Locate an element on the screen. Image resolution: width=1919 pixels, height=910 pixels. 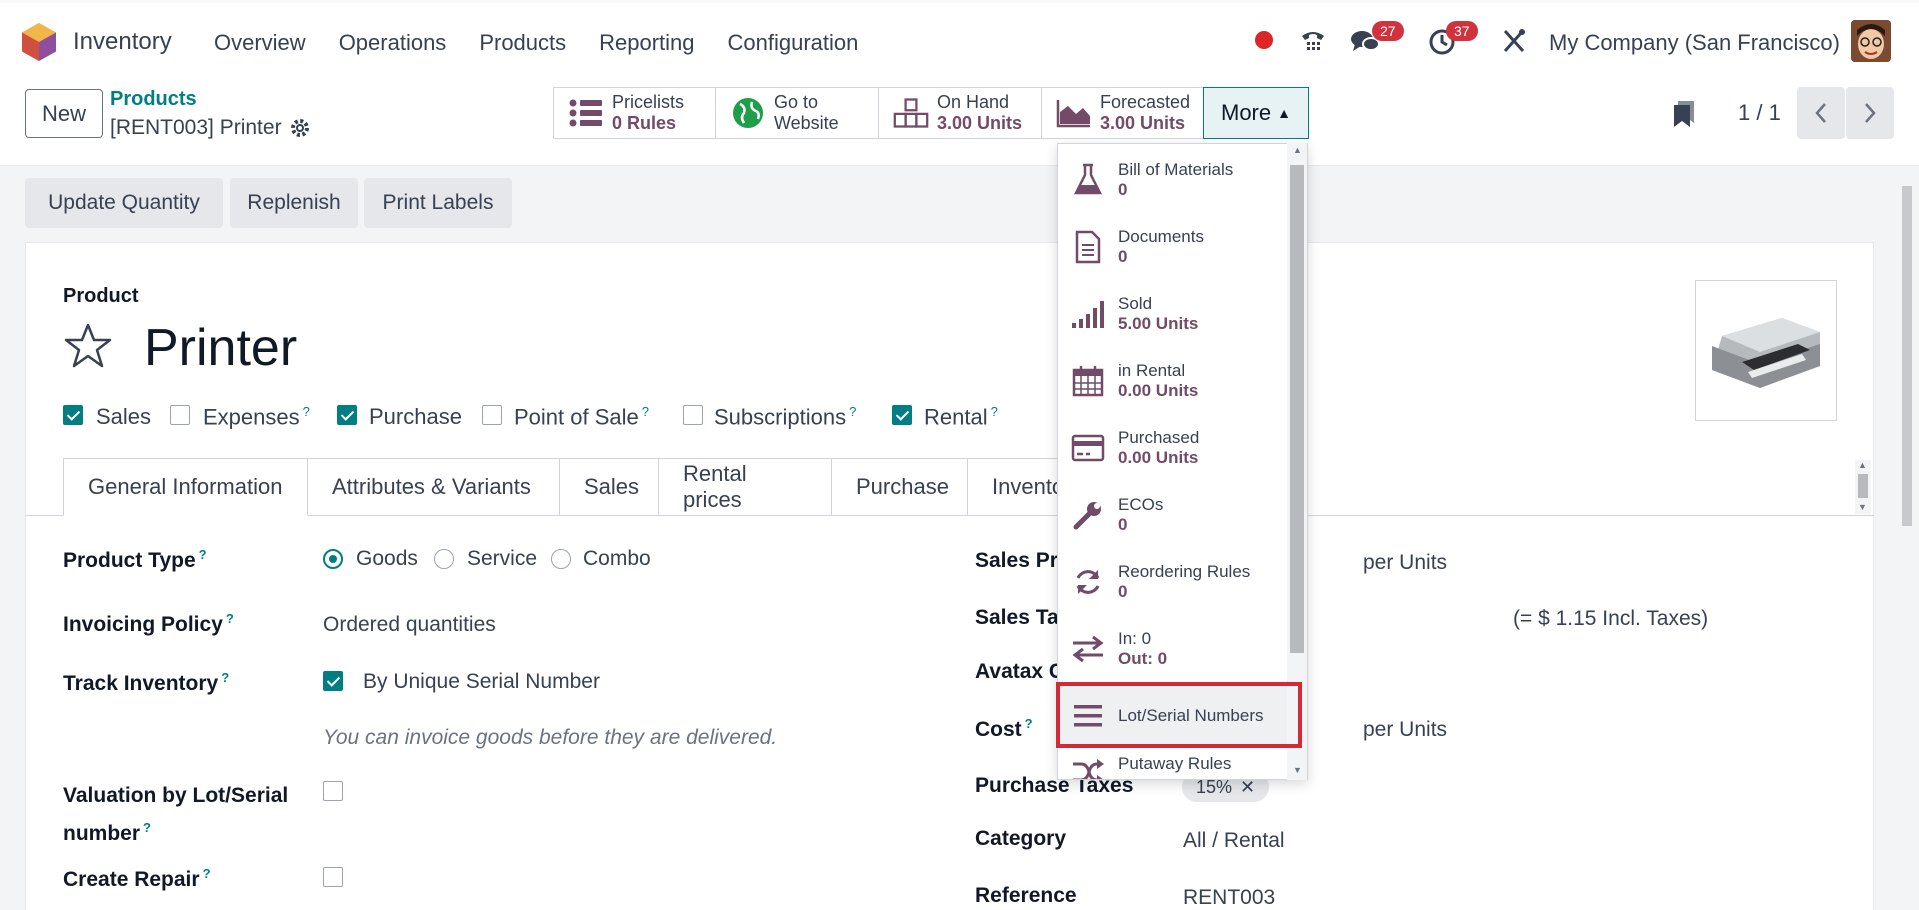
product-name: Printer is located at coordinates (220, 348).